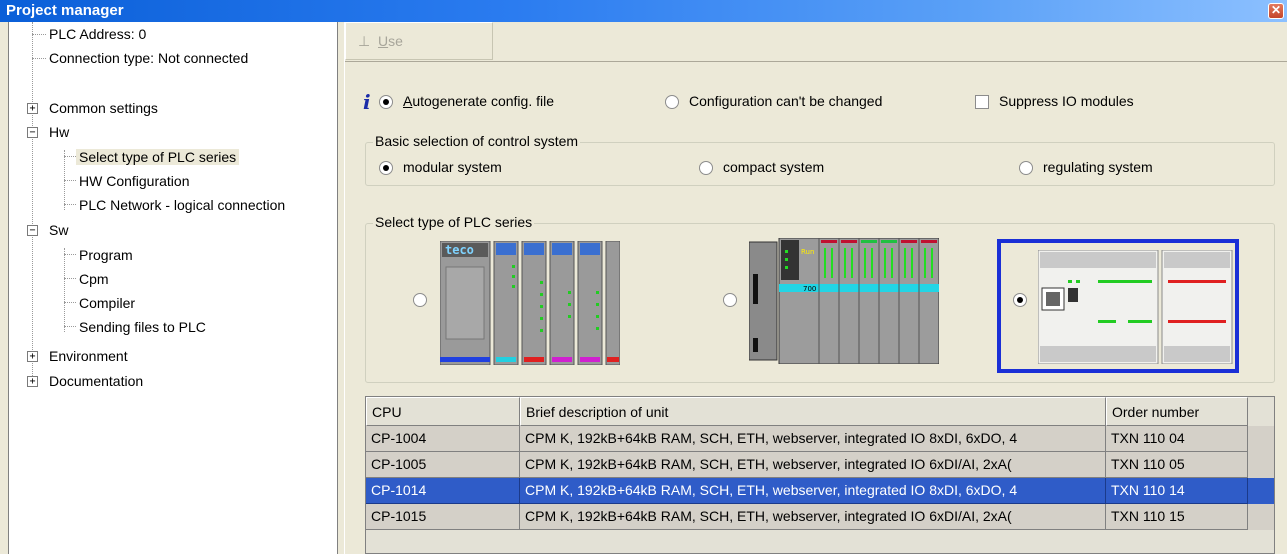  What do you see at coordinates (1026, 168) in the screenshot?
I see `regulating-system-radio` at bounding box center [1026, 168].